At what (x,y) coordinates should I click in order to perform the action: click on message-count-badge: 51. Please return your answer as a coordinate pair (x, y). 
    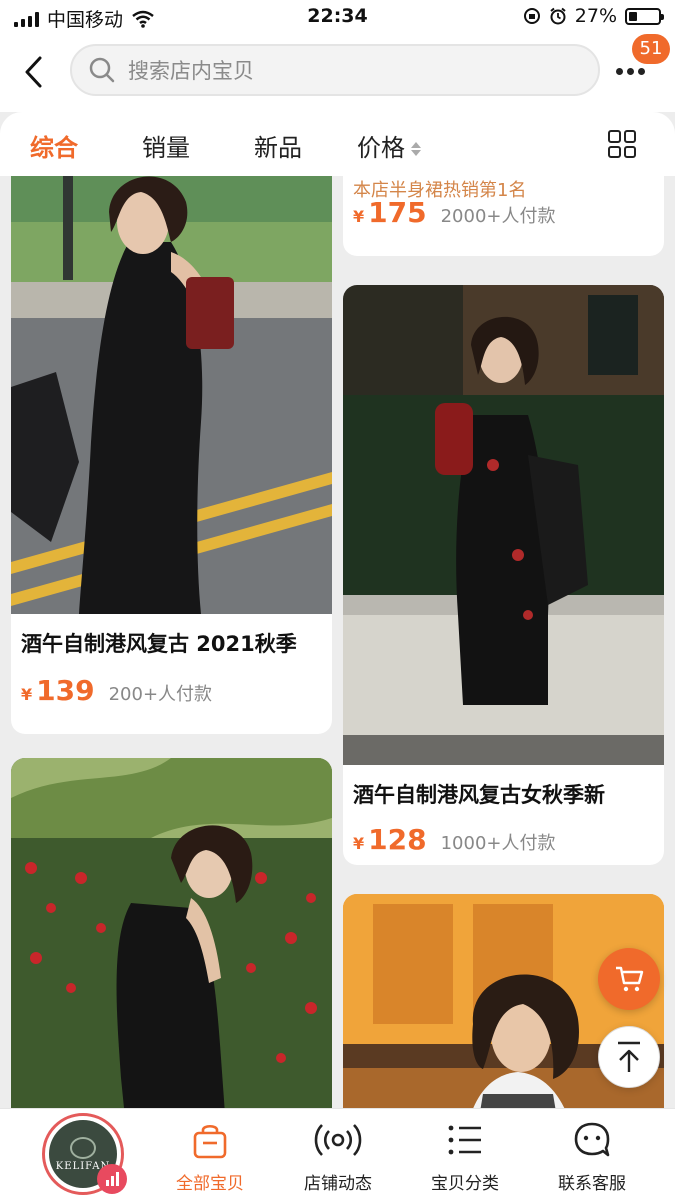
    Looking at the image, I should click on (651, 49).